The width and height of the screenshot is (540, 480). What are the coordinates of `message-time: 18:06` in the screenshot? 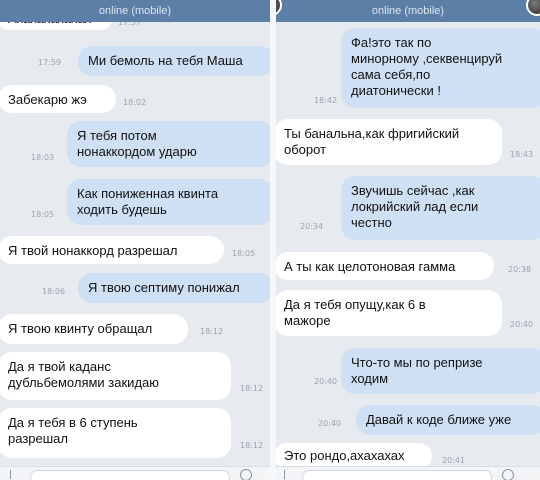 It's located at (54, 291).